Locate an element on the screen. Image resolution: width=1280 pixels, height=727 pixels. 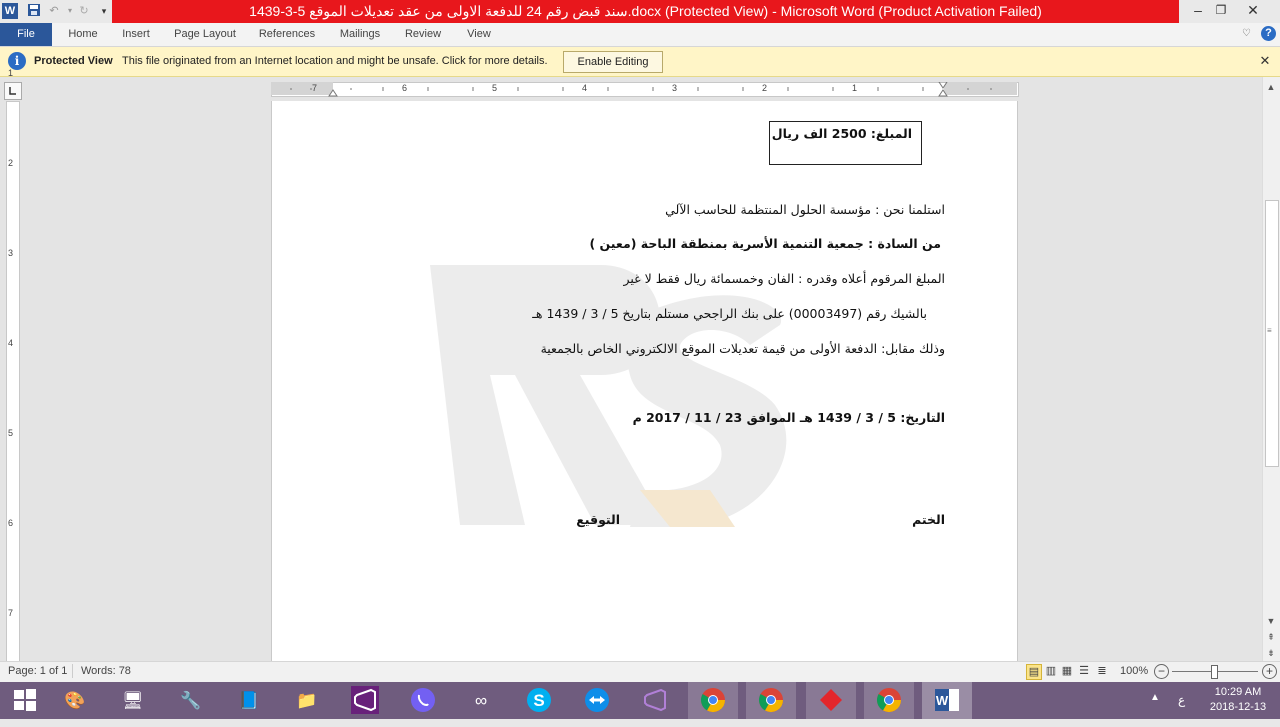
clock-date: 2018-12-13 is located at coordinates (1238, 707).